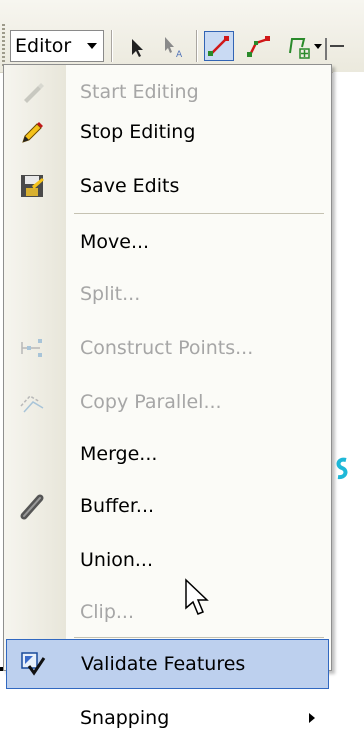 The height and width of the screenshot is (745, 364). What do you see at coordinates (179, 55) in the screenshot?
I see `svg-text: A` at bounding box center [179, 55].